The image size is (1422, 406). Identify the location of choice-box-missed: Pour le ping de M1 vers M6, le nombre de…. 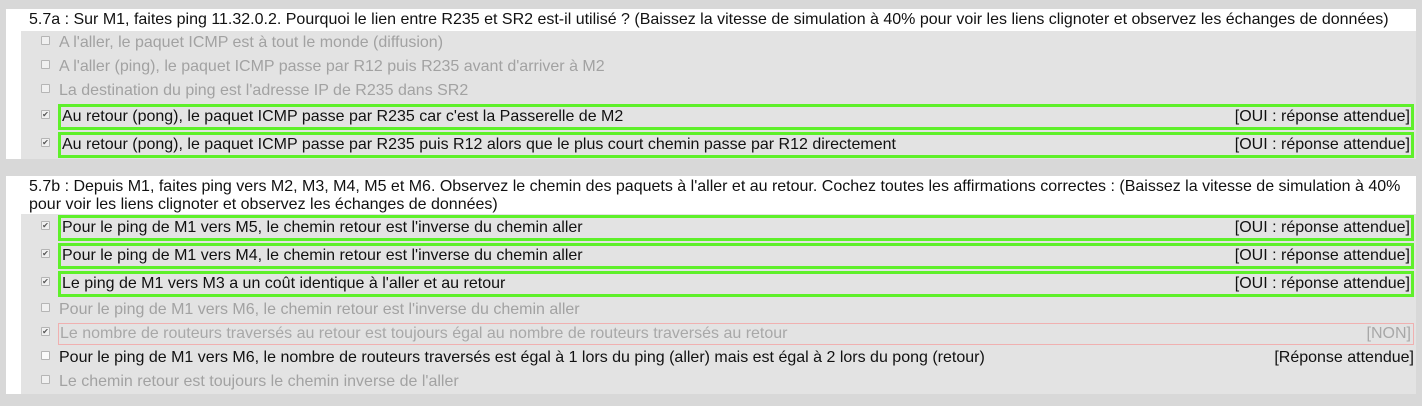
(736, 358).